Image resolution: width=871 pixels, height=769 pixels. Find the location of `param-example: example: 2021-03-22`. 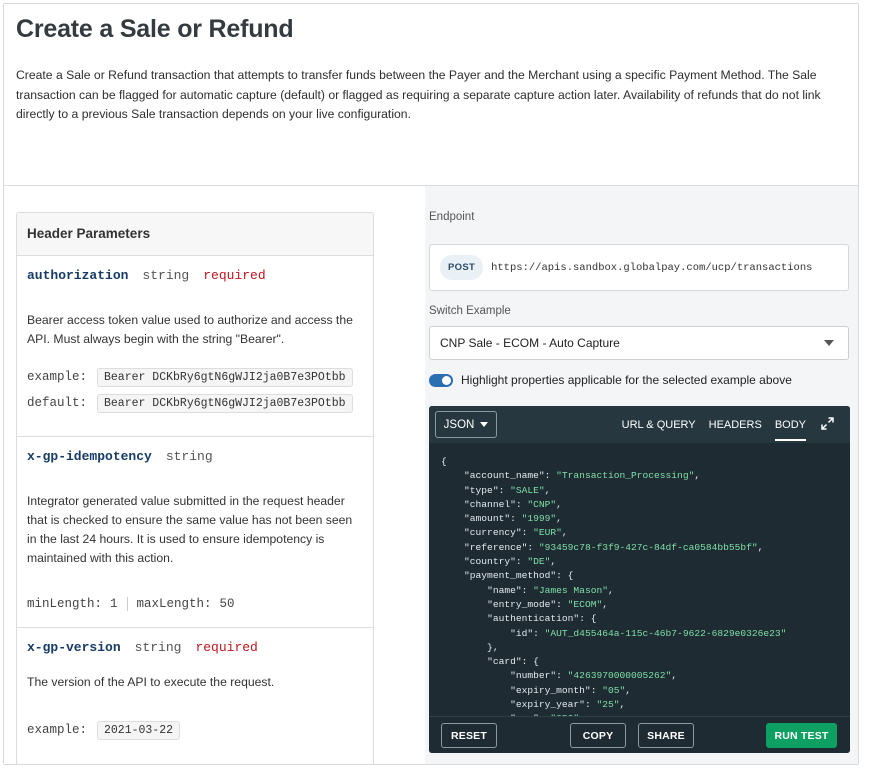

param-example: example: 2021-03-22 is located at coordinates (195, 730).